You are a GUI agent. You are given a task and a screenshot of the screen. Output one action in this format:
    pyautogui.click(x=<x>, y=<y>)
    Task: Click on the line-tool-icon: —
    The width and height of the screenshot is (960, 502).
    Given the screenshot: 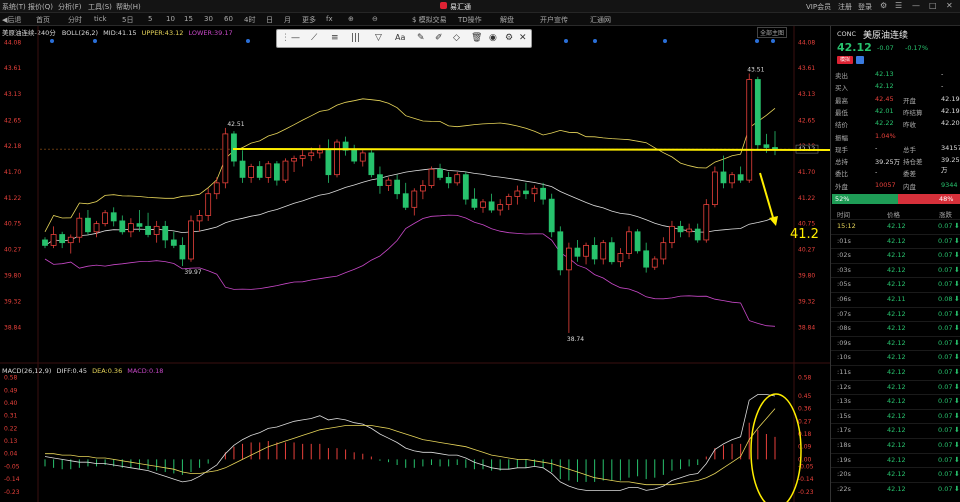 What is the action you would take?
    pyautogui.click(x=295, y=38)
    